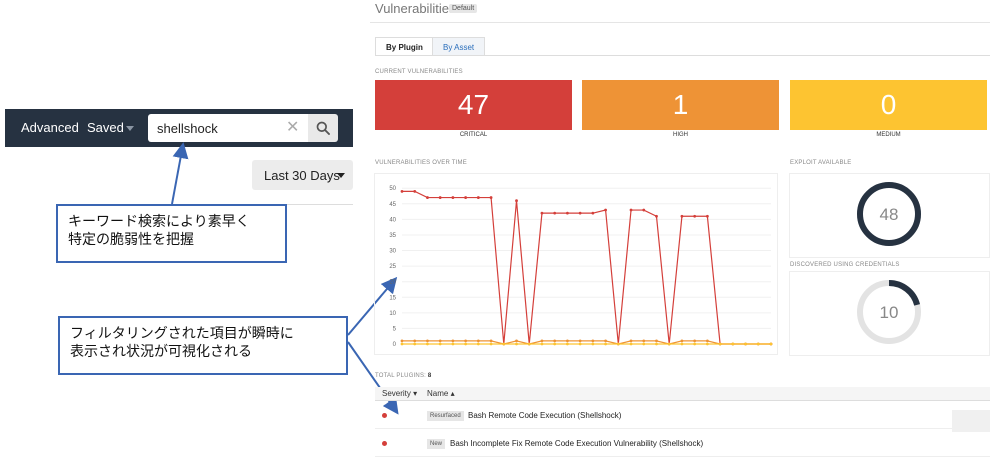 The height and width of the screenshot is (459, 990). I want to click on page-title: Vulnerabilities, so click(415, 8).